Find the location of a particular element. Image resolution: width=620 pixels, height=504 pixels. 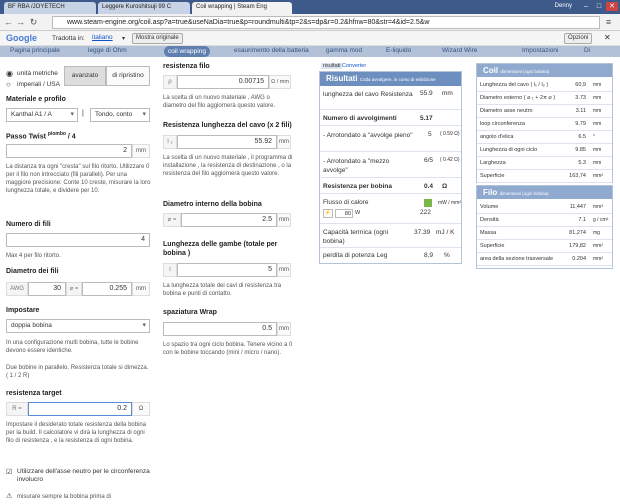

tab-converter: Converter is located at coordinates (354, 66).